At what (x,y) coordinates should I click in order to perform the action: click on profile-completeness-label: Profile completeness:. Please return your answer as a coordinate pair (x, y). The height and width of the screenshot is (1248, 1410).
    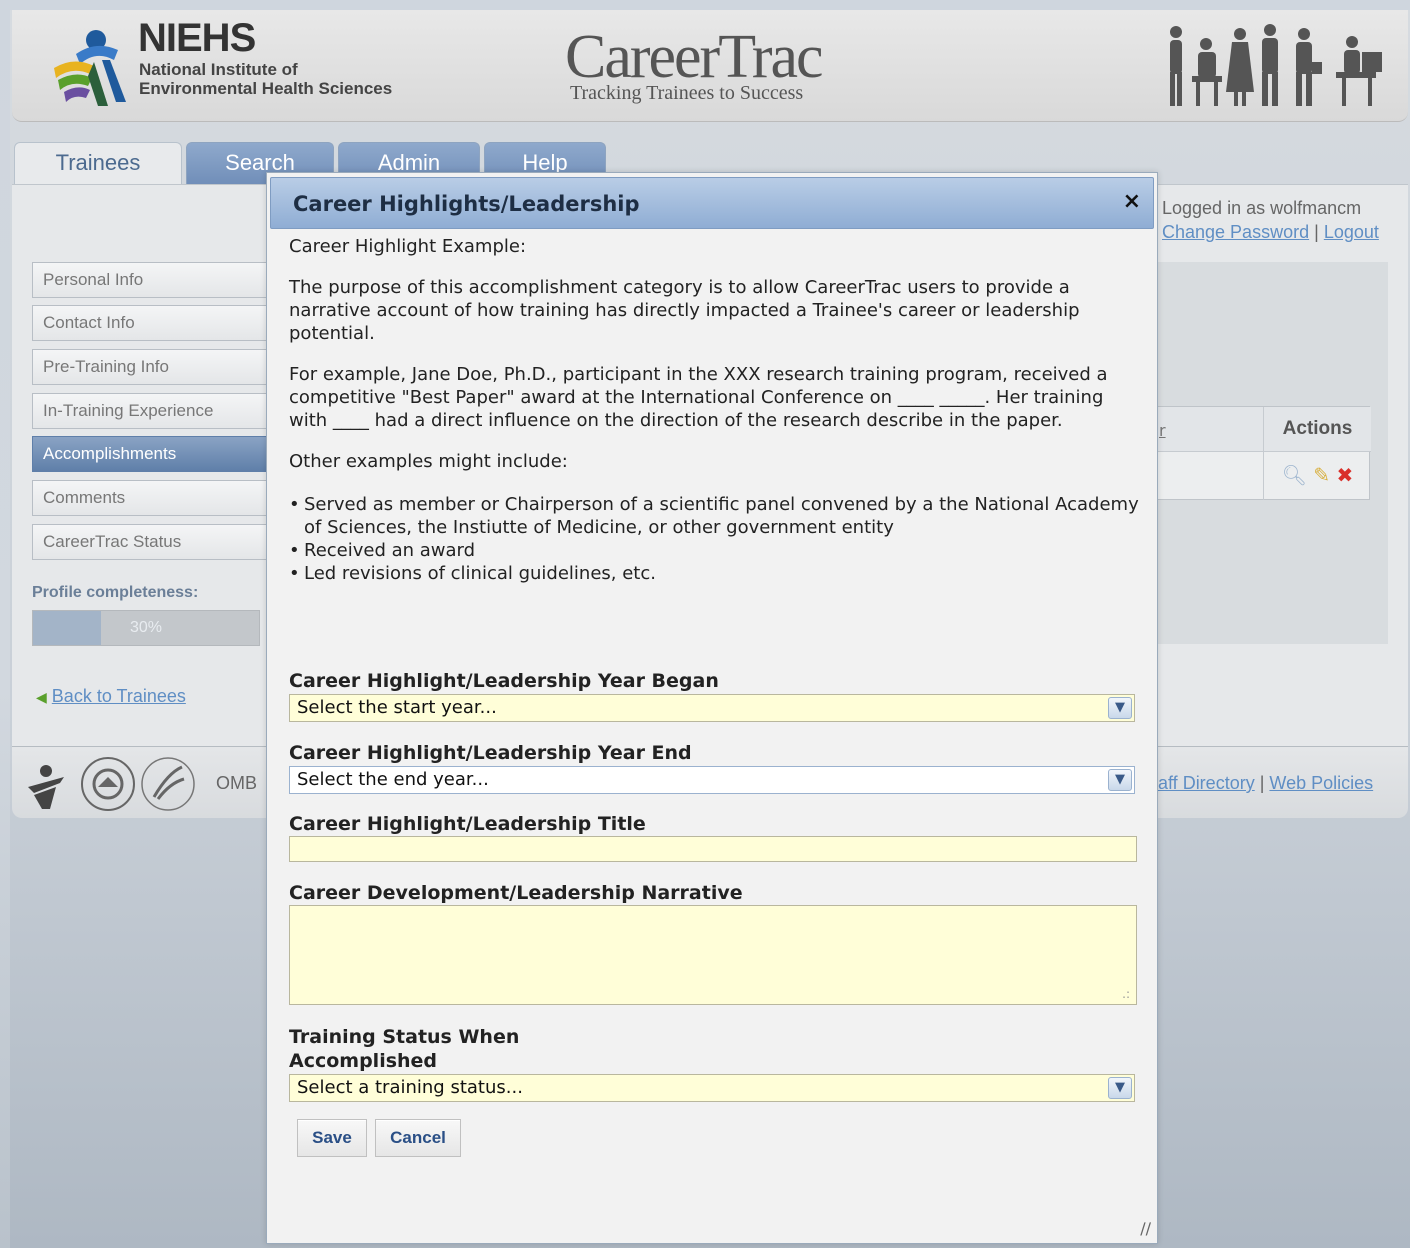
    Looking at the image, I should click on (115, 592).